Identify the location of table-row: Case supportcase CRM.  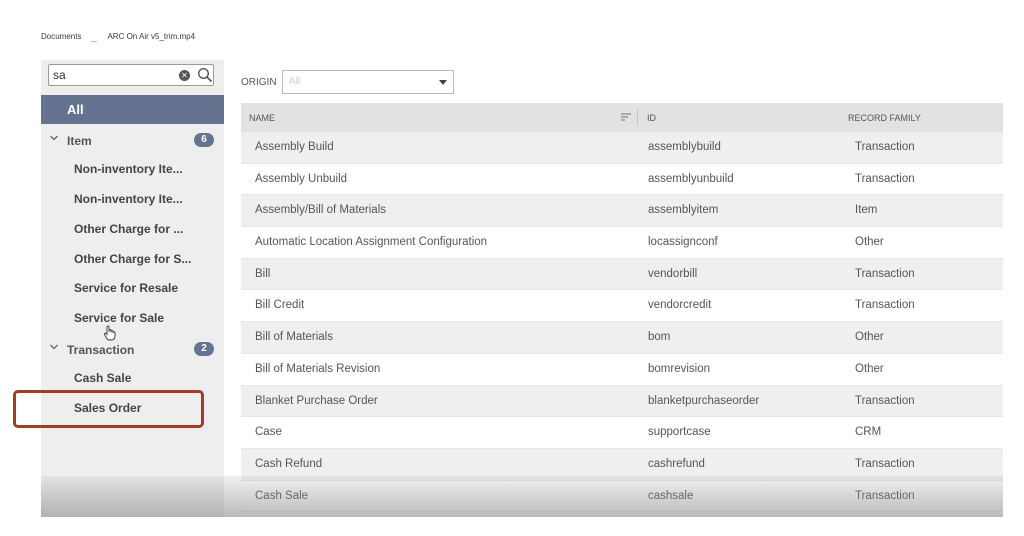
(622, 433).